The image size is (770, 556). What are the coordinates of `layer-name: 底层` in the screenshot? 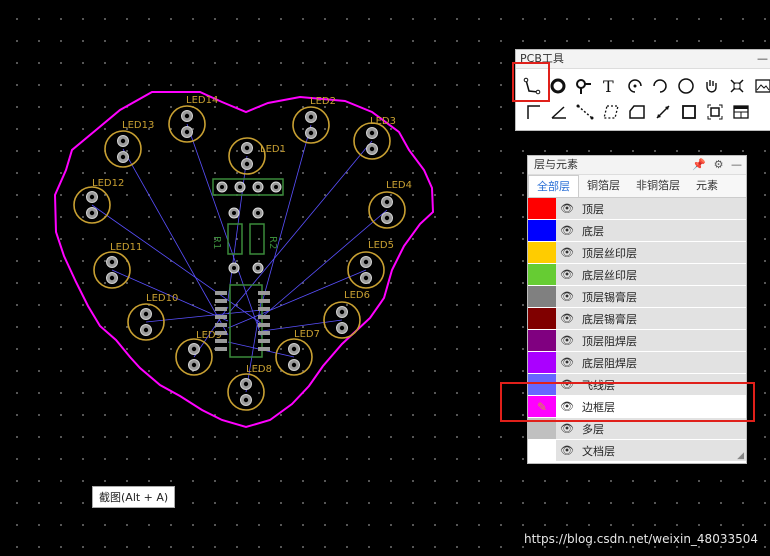 It's located at (593, 231).